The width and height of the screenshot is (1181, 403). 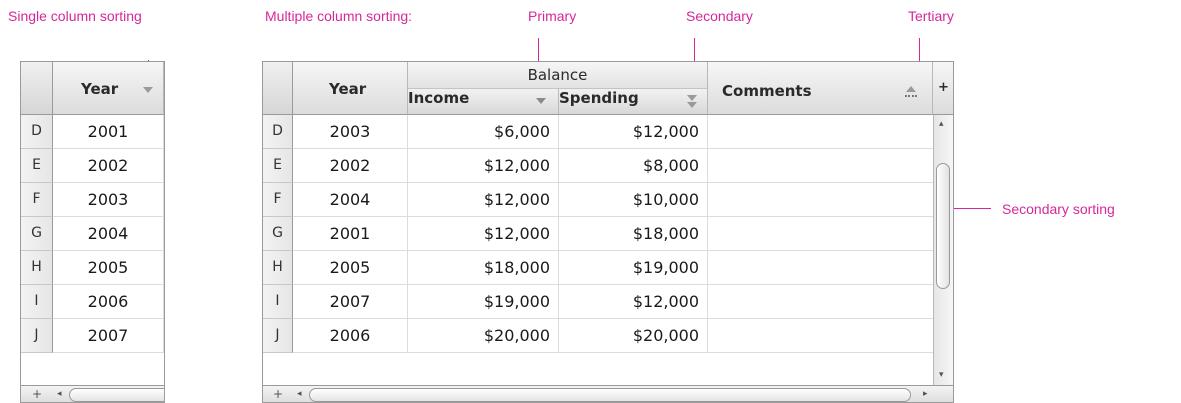 I want to click on add-column-icon: +, so click(x=943, y=87).